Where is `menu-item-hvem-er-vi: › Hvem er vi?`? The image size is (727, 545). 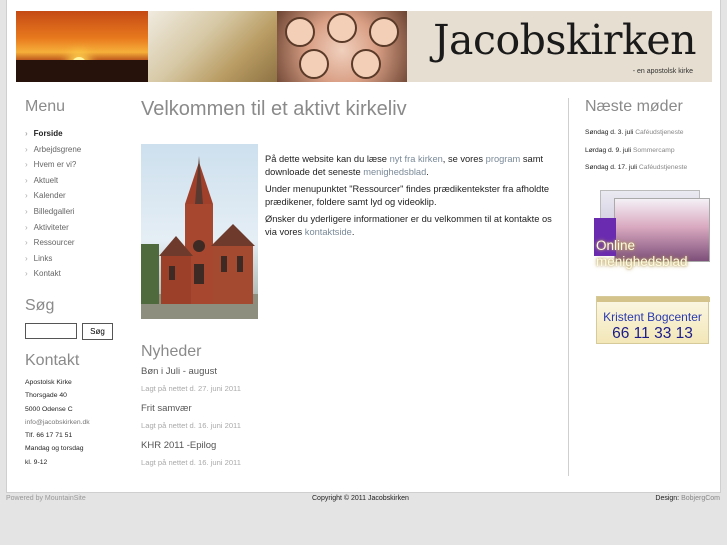
menu-item-hvem-er-vi: › Hvem er vi? is located at coordinates (75, 165).